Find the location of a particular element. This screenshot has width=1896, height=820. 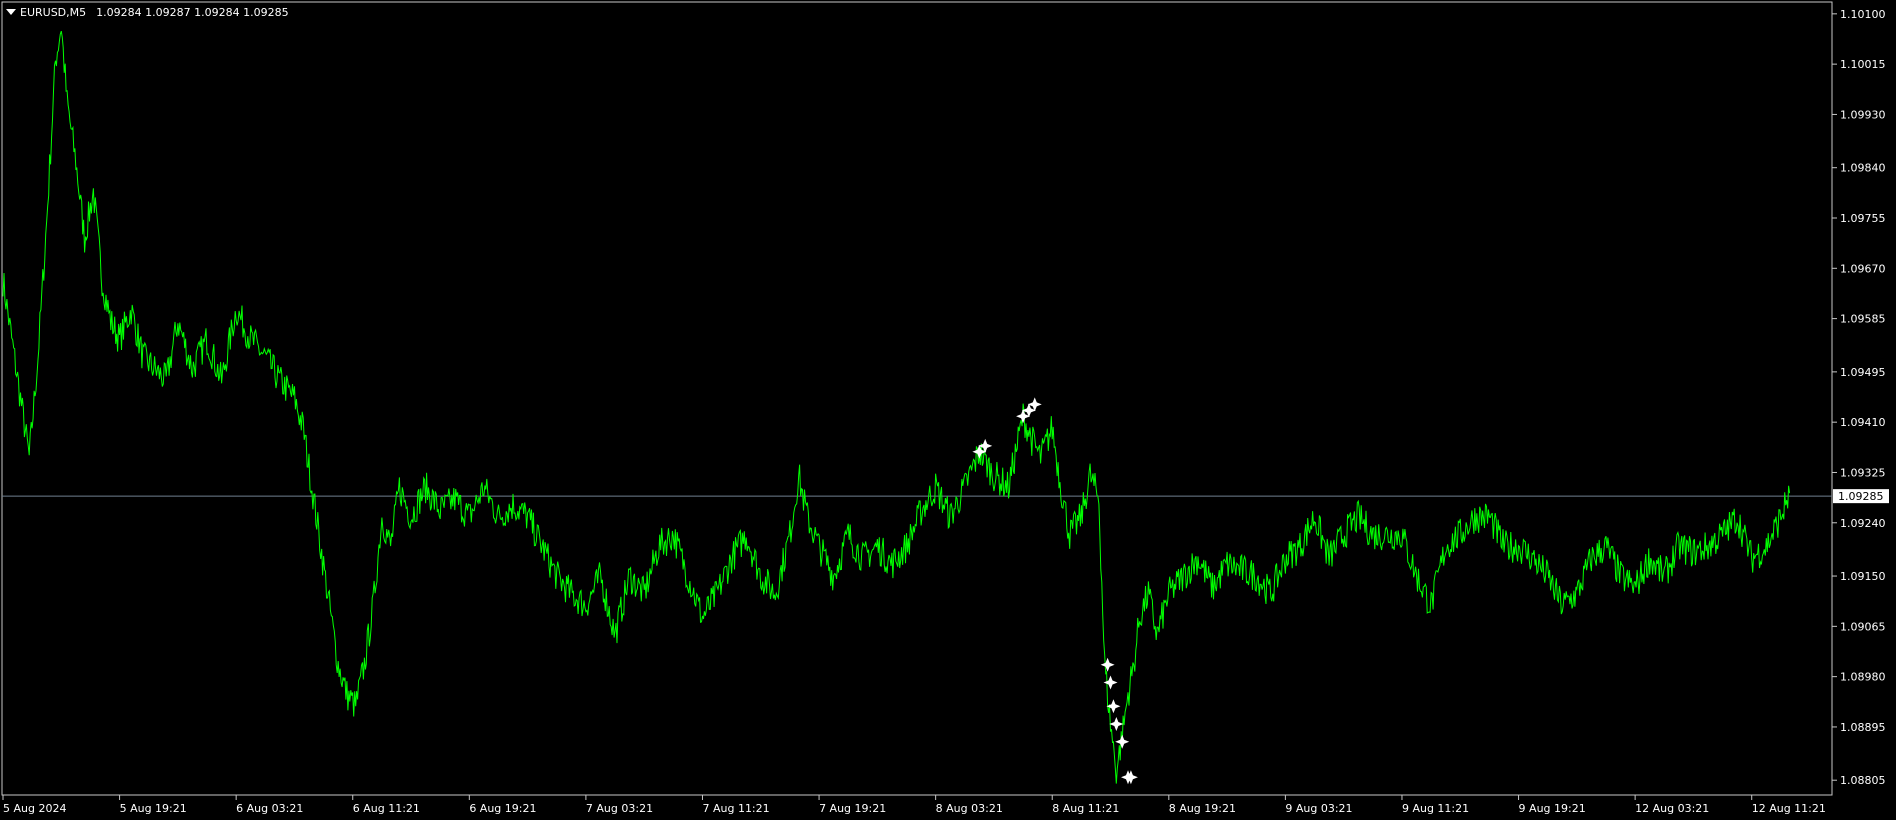

triangle-down-icon is located at coordinates (11, 12).